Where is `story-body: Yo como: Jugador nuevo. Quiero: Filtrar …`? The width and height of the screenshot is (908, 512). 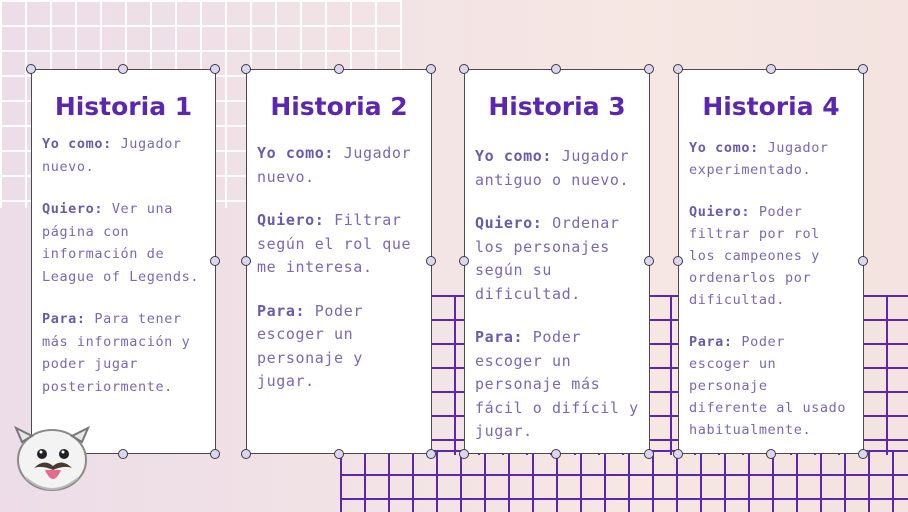
story-body: Yo como: Jugador nuevo. Quiero: Filtrar … is located at coordinates (339, 268).